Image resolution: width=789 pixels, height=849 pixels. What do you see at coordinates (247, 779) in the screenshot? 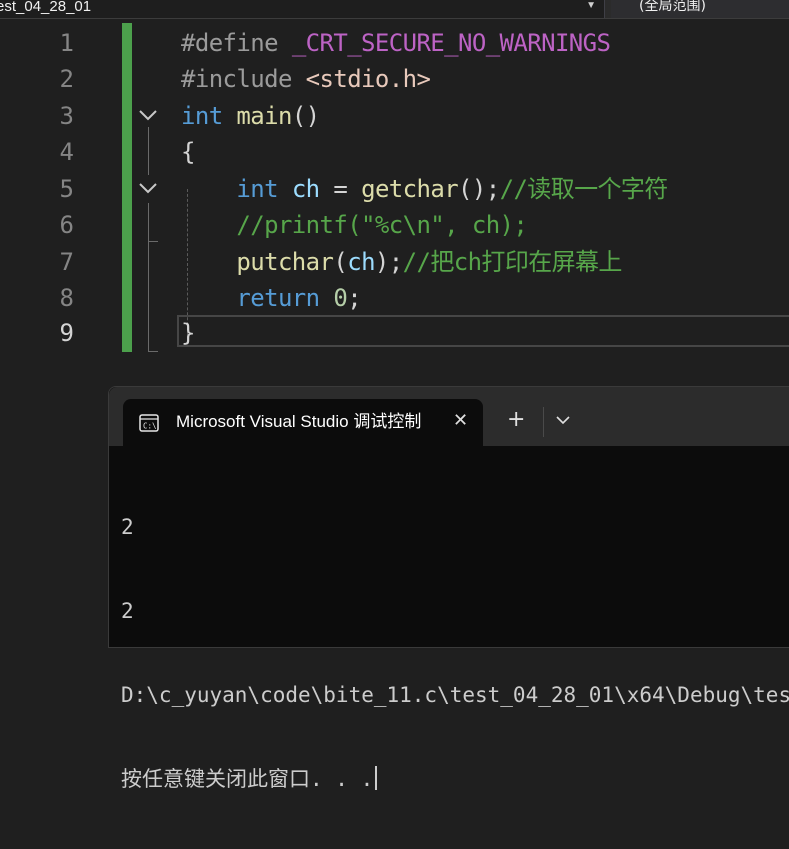
I see `console-prompt-text: 按任意键关闭此窗口. . .` at bounding box center [247, 779].